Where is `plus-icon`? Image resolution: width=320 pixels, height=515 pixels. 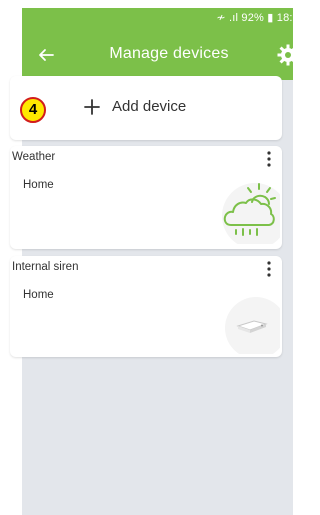 plus-icon is located at coordinates (92, 107).